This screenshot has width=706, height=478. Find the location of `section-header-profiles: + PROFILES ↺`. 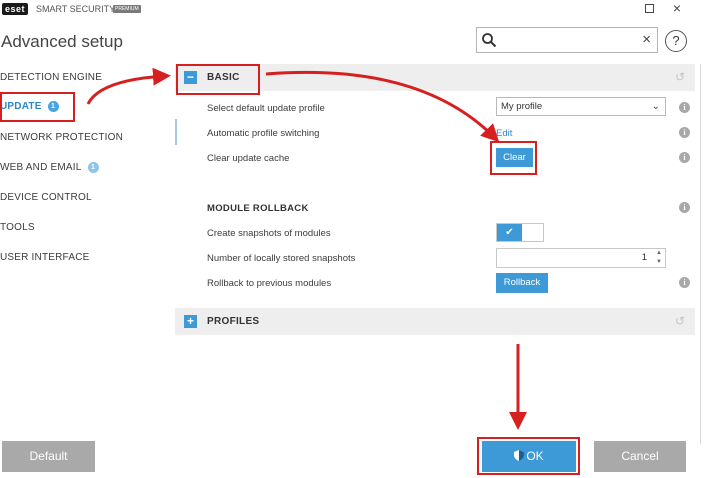

section-header-profiles: + PROFILES ↺ is located at coordinates (435, 321).